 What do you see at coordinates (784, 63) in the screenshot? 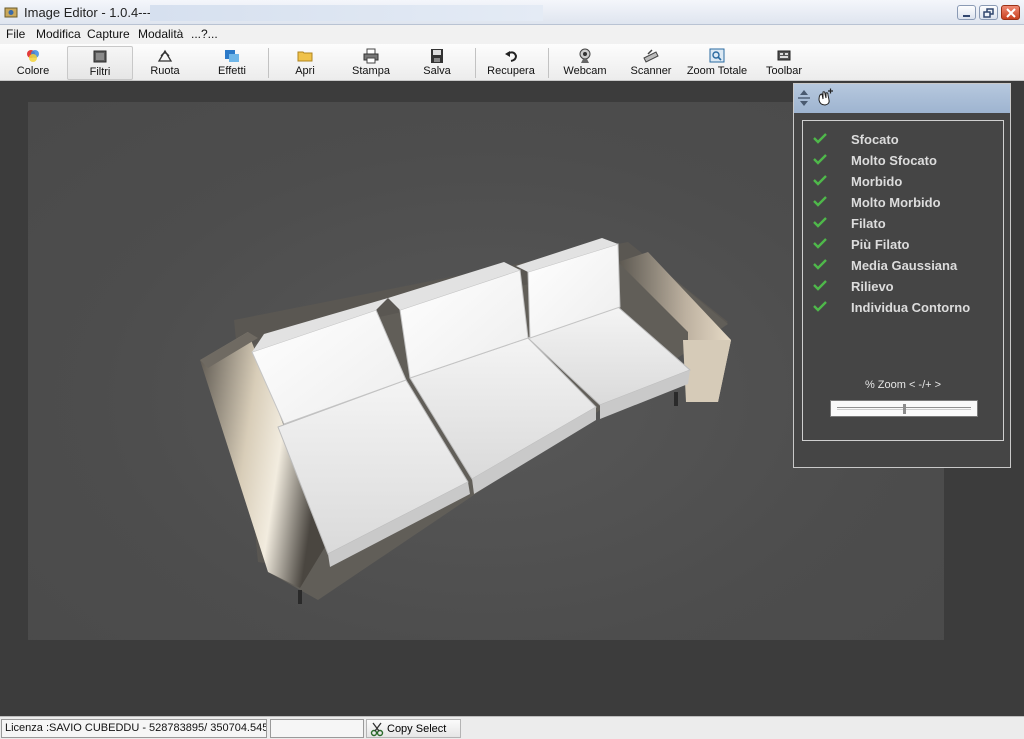
I see `toolbar-toggle-button: Toolbar` at bounding box center [784, 63].